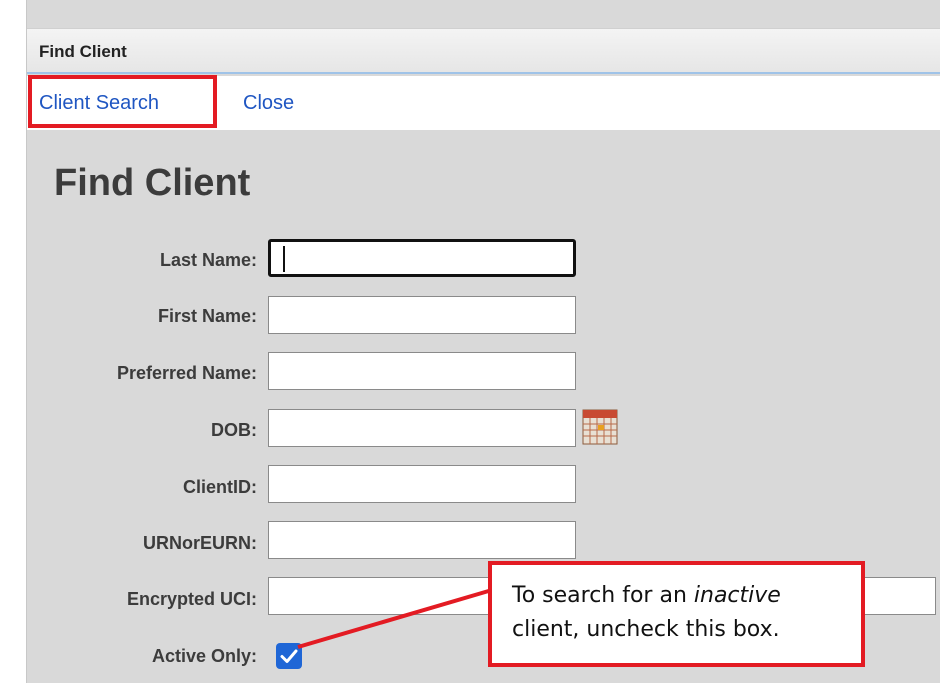  Describe the element at coordinates (646, 629) in the screenshot. I see `callout-text-end: client, uncheck this box.` at that location.